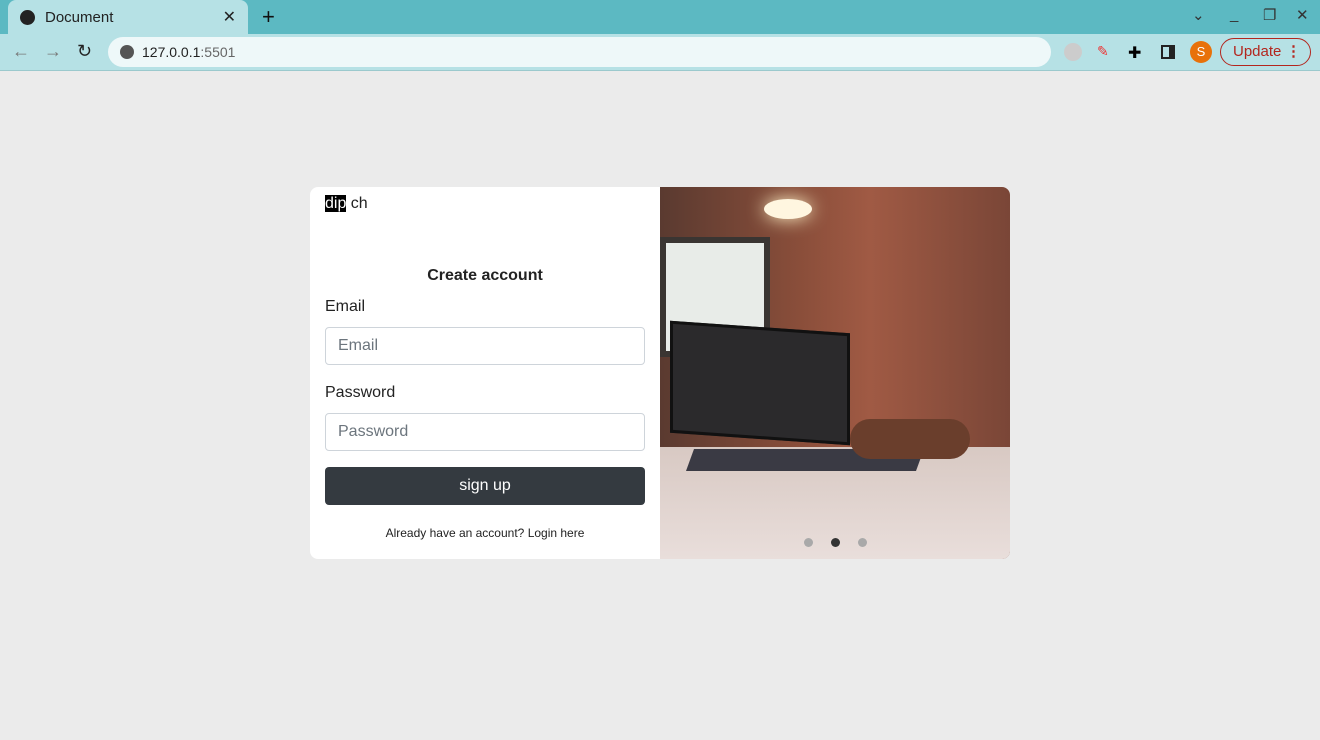 The width and height of the screenshot is (1320, 740). What do you see at coordinates (1201, 52) in the screenshot?
I see `profile-avatar: S` at bounding box center [1201, 52].